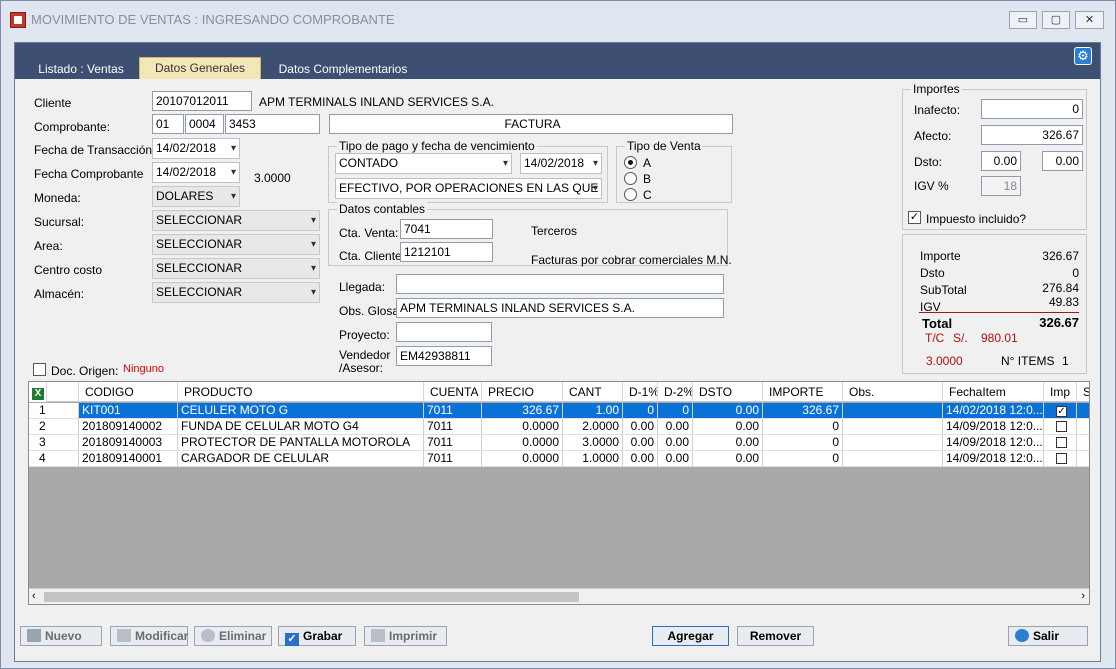  What do you see at coordinates (1001, 161) in the screenshot?
I see `dsto1-input: 0.00` at bounding box center [1001, 161].